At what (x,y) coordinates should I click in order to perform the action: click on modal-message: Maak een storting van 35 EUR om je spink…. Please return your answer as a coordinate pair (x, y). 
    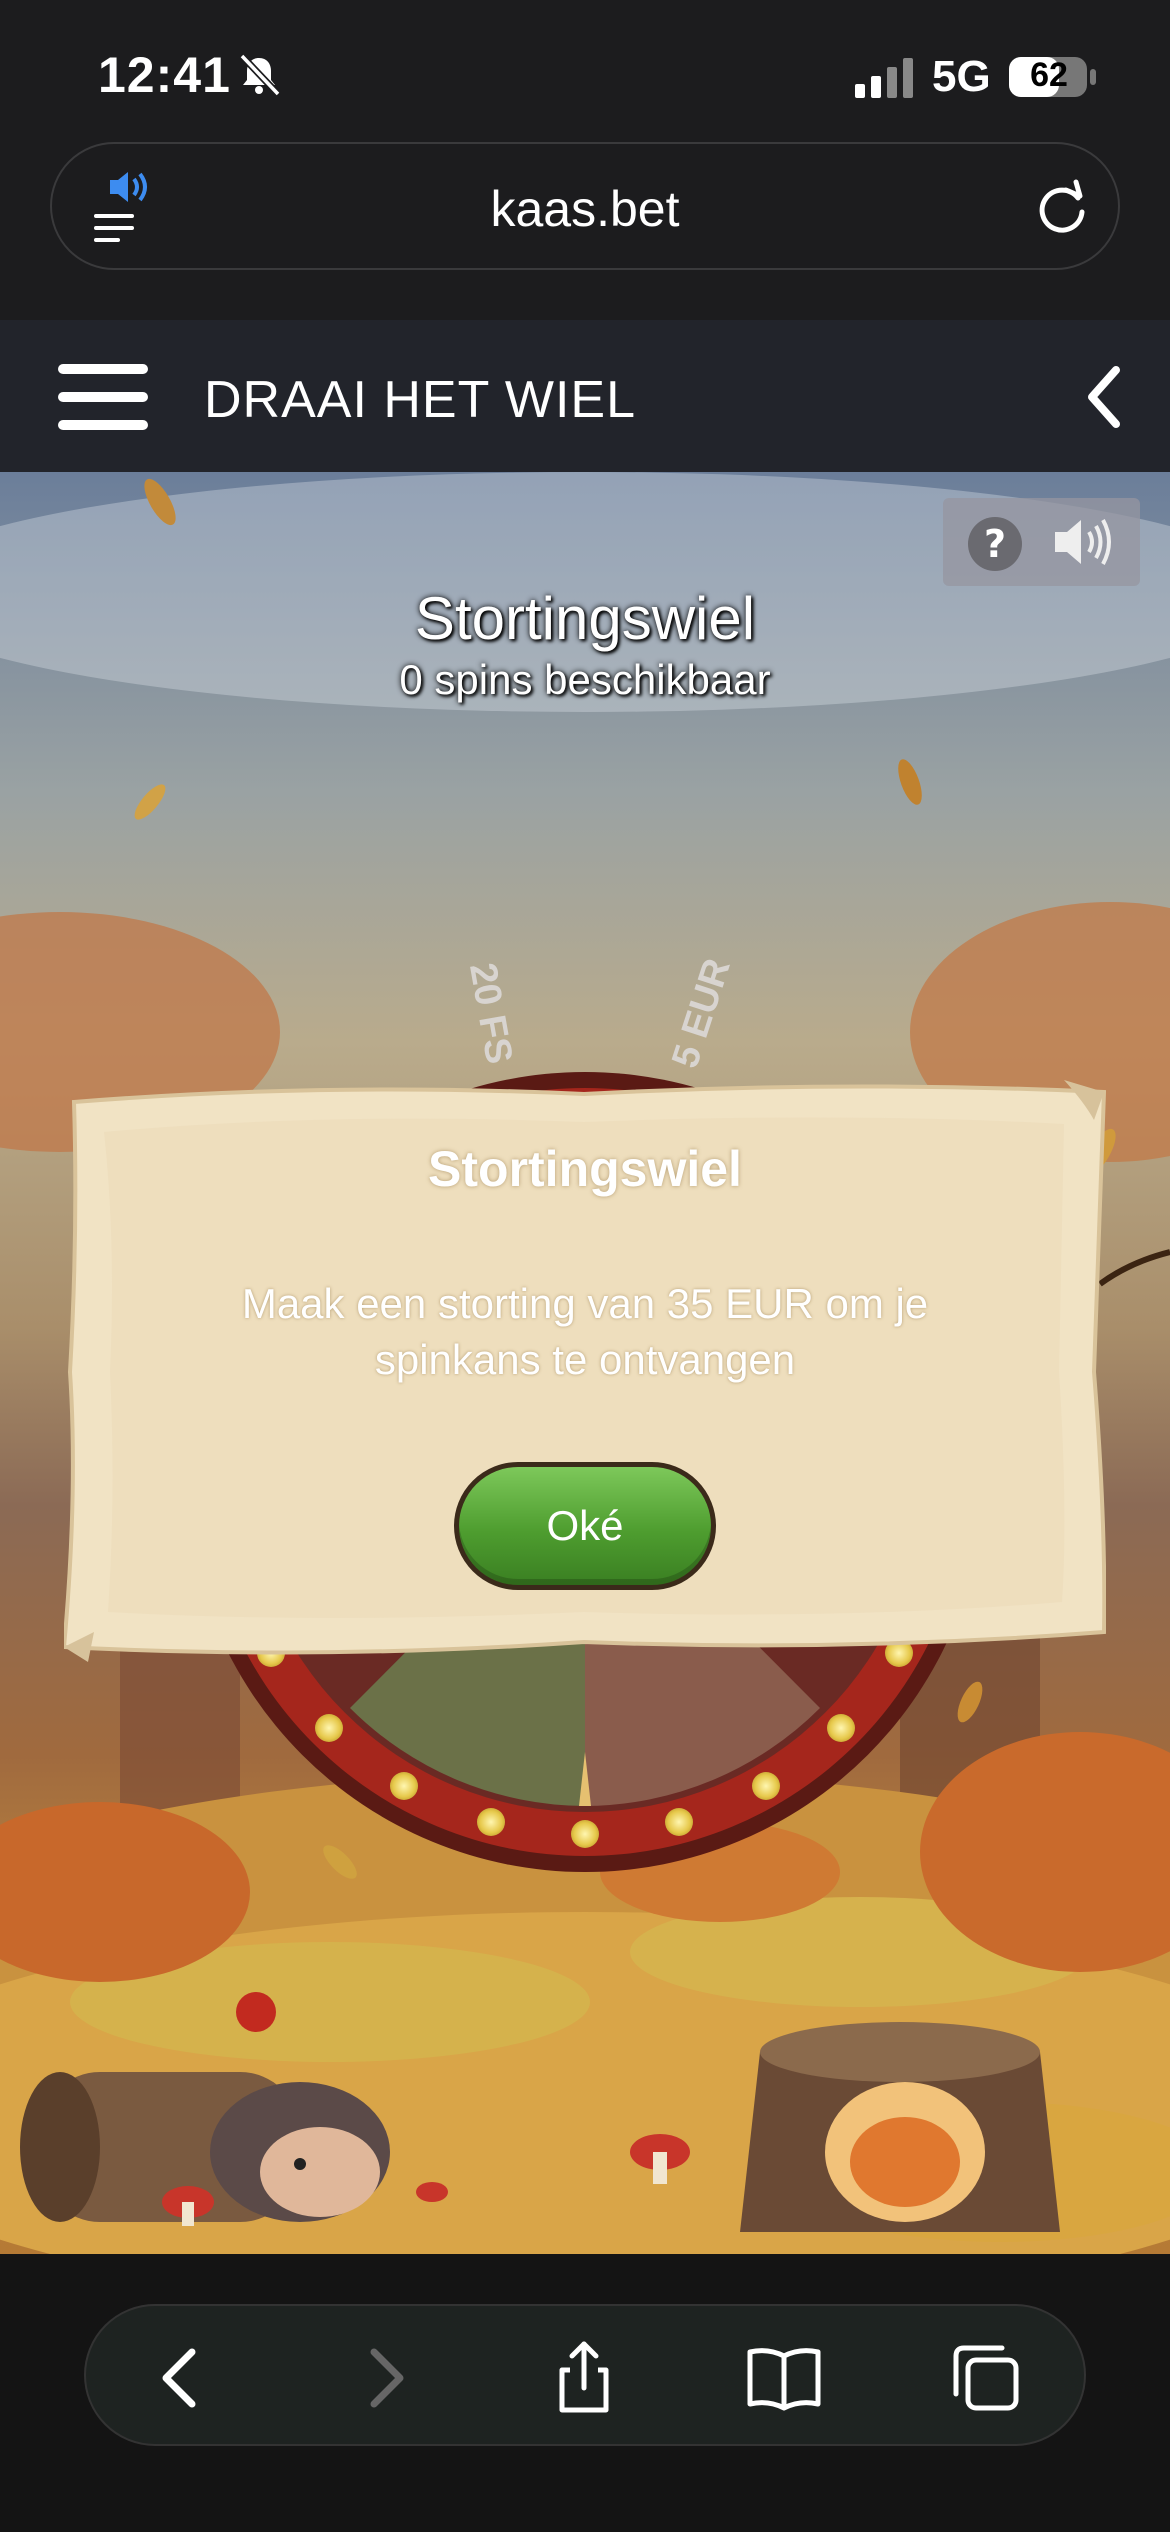
    Looking at the image, I should click on (585, 1331).